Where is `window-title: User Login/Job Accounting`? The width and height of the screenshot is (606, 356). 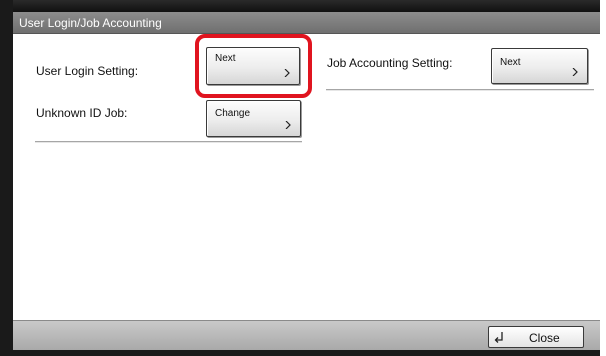 window-title: User Login/Job Accounting is located at coordinates (90, 23).